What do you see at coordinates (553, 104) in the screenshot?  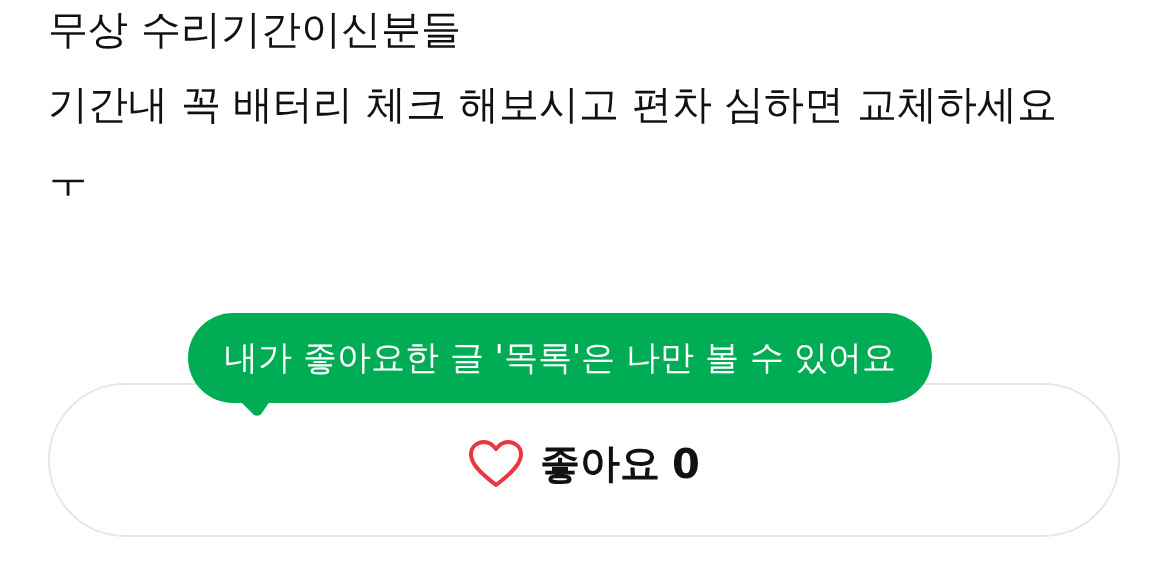 I see `post-text: 기간내 꼭 배터리 체크 해보시고 편차 심하면 교체하세요` at bounding box center [553, 104].